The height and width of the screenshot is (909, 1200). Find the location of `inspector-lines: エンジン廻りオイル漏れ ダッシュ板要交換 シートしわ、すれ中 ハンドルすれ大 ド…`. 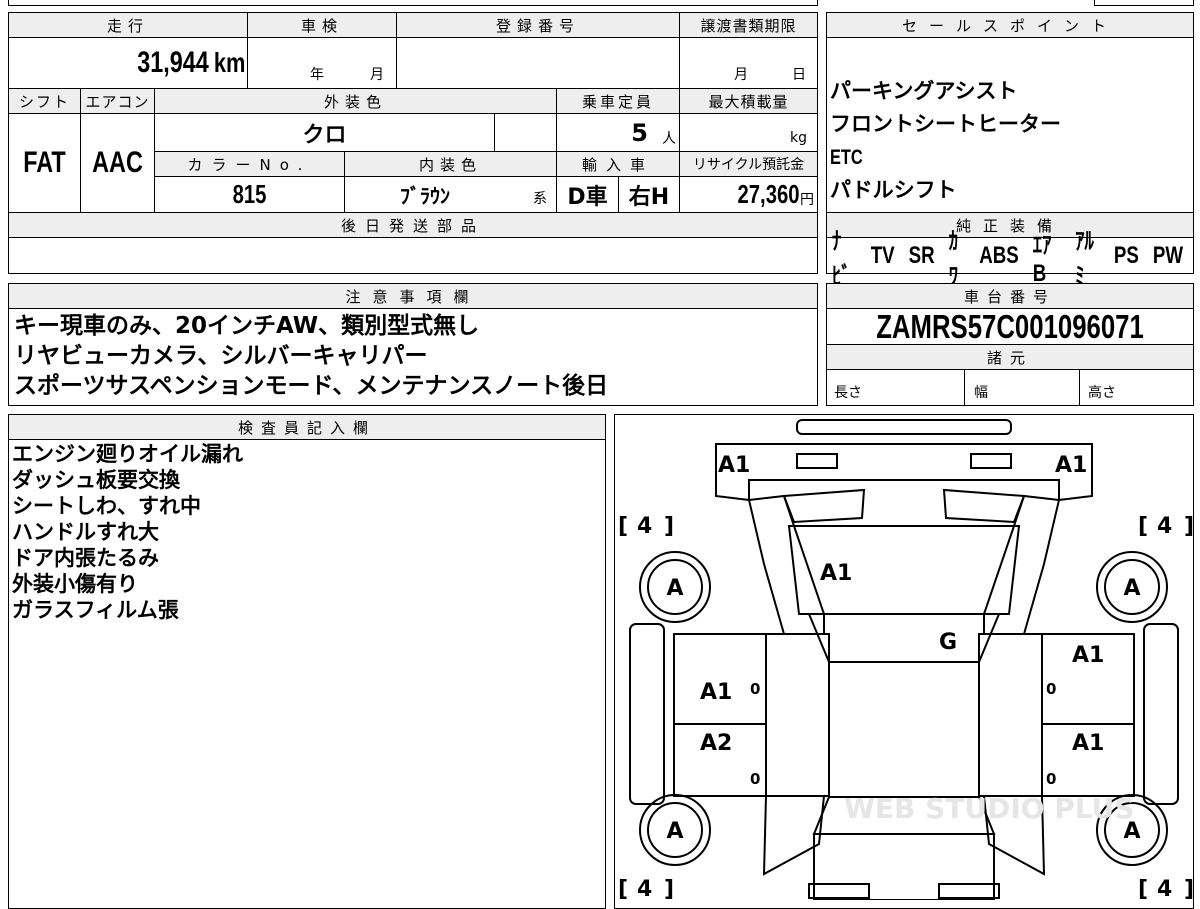

inspector-lines: エンジン廻りオイル漏れ ダッシュ板要交換 シートしわ、すれ中 ハンドルすれ大 ド… is located at coordinates (307, 532).